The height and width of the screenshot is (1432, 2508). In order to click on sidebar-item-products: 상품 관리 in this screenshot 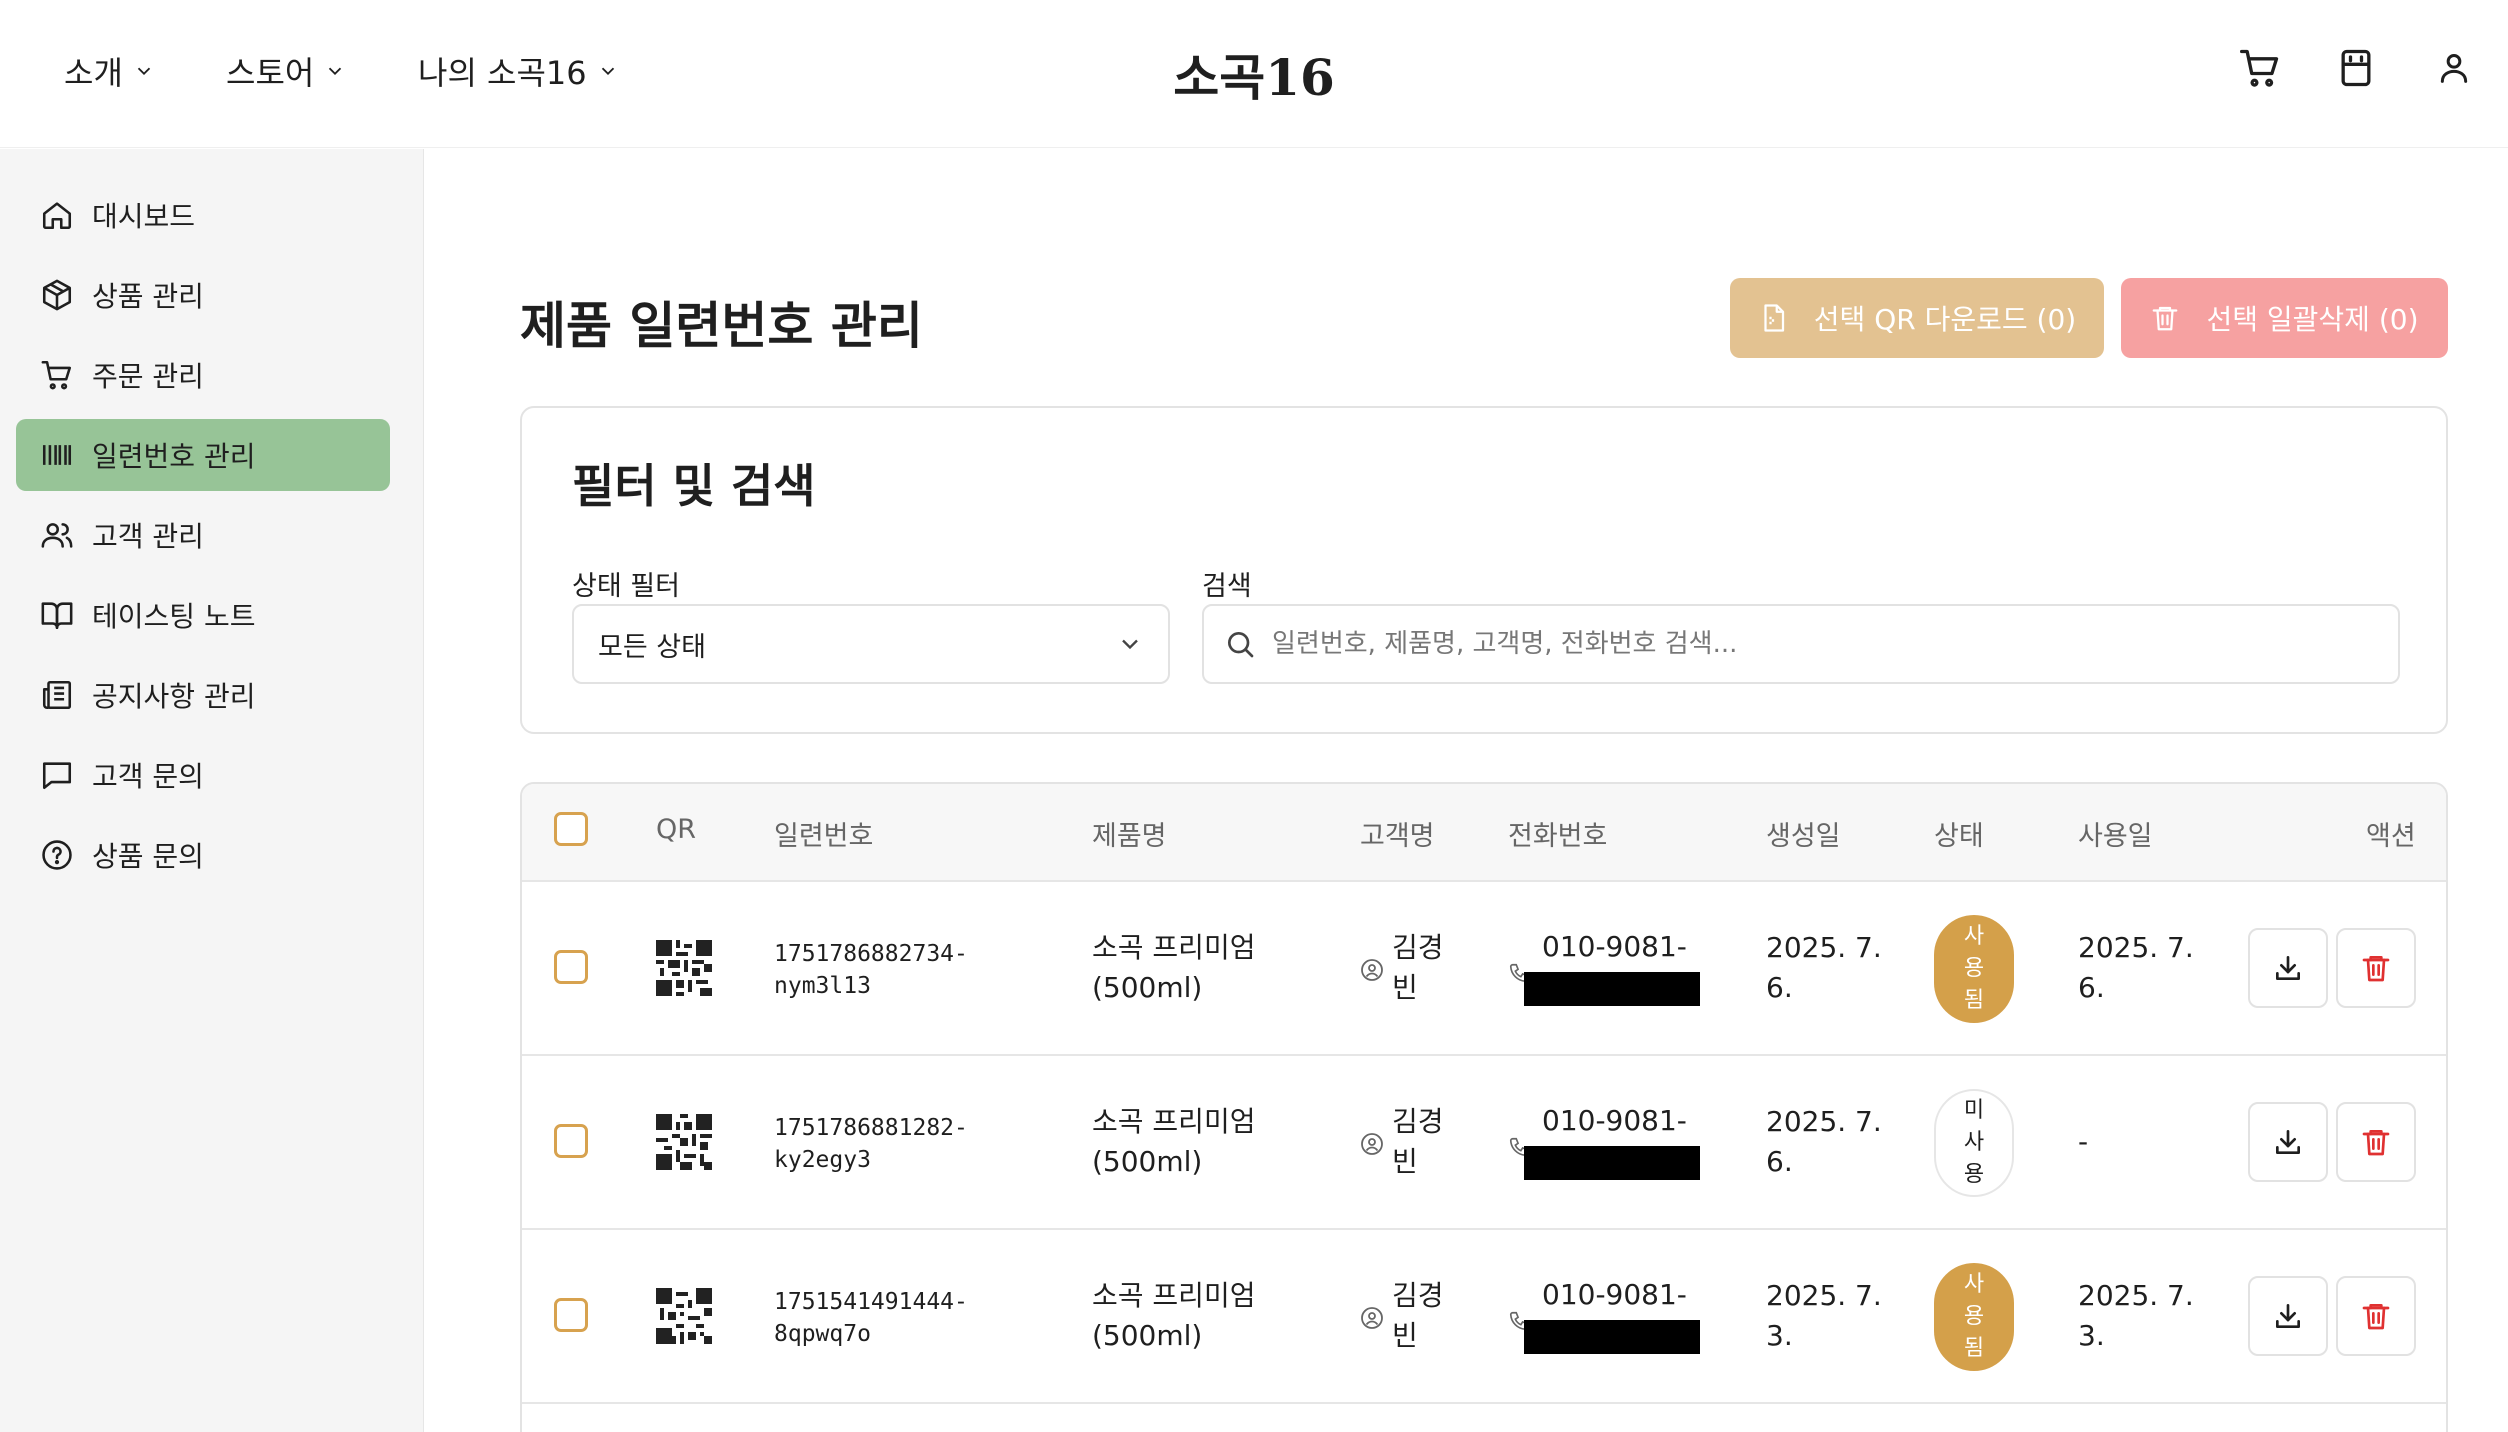, I will do `click(203, 295)`.